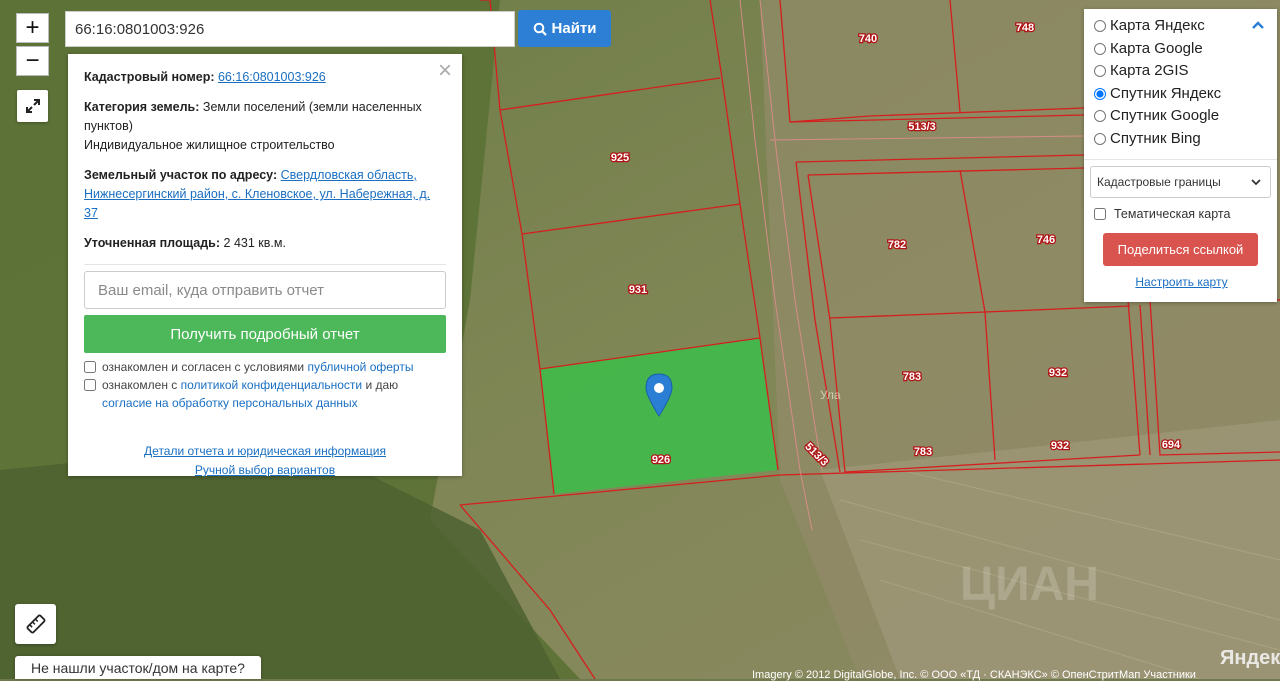  Describe the element at coordinates (265, 334) in the screenshot. I see `get-report-button: Получить подробный отчет` at that location.